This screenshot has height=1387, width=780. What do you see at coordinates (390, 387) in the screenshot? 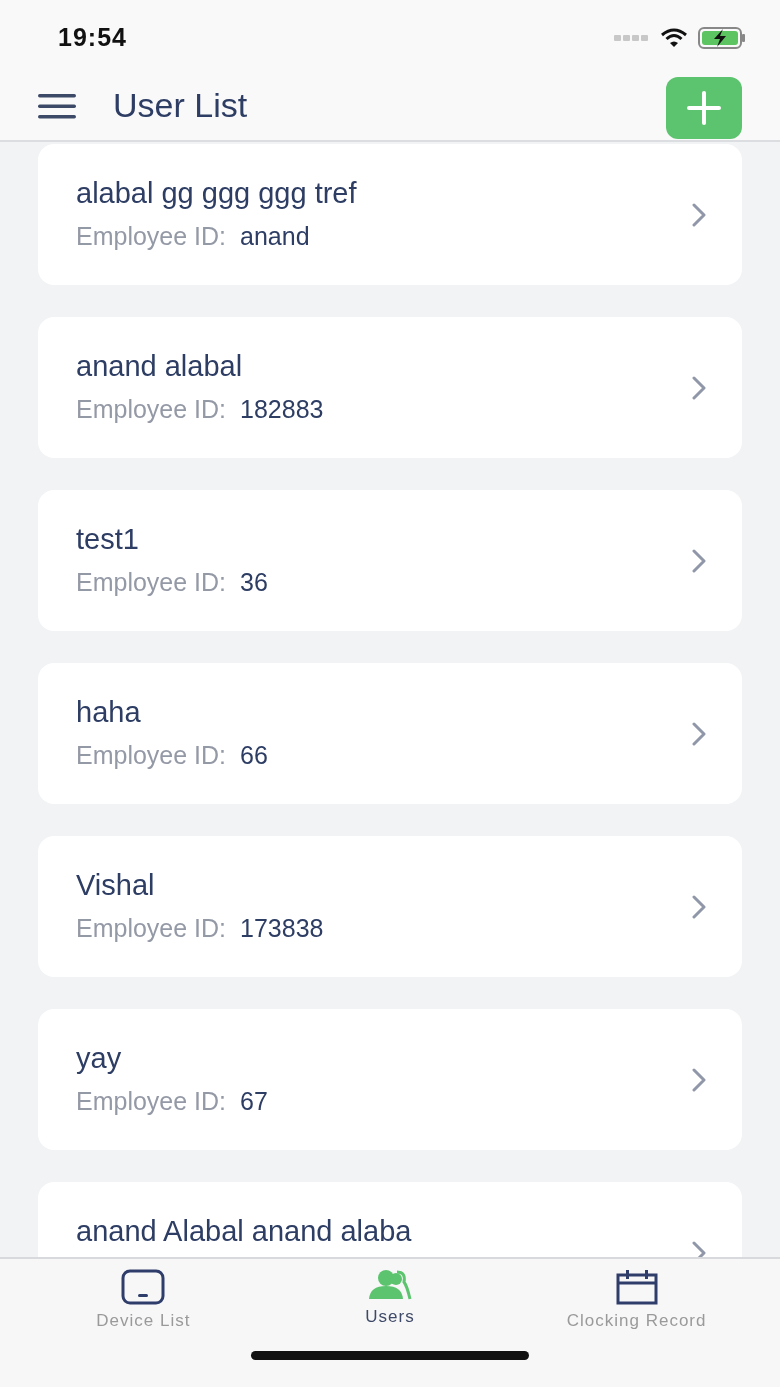
I see `user-card: anand alabal Employee ID: 182883` at bounding box center [390, 387].